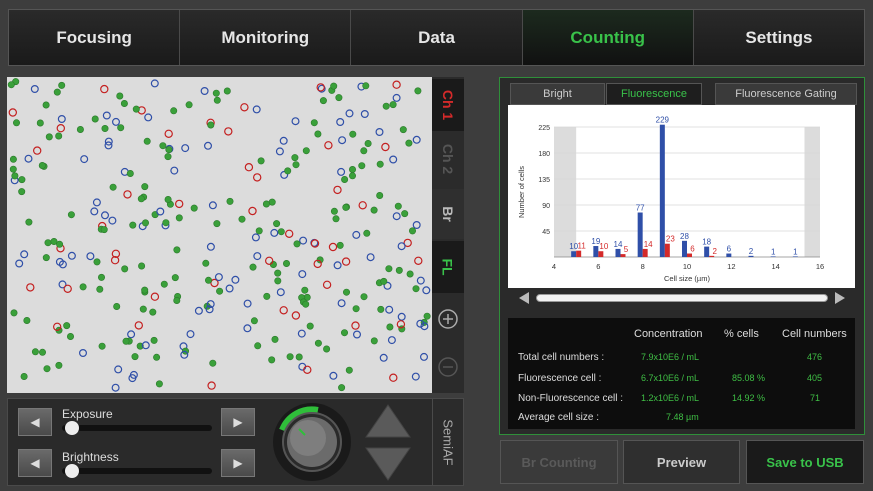 This screenshot has width=873, height=491. What do you see at coordinates (388, 464) in the screenshot?
I see `triangle-down-icon` at bounding box center [388, 464].